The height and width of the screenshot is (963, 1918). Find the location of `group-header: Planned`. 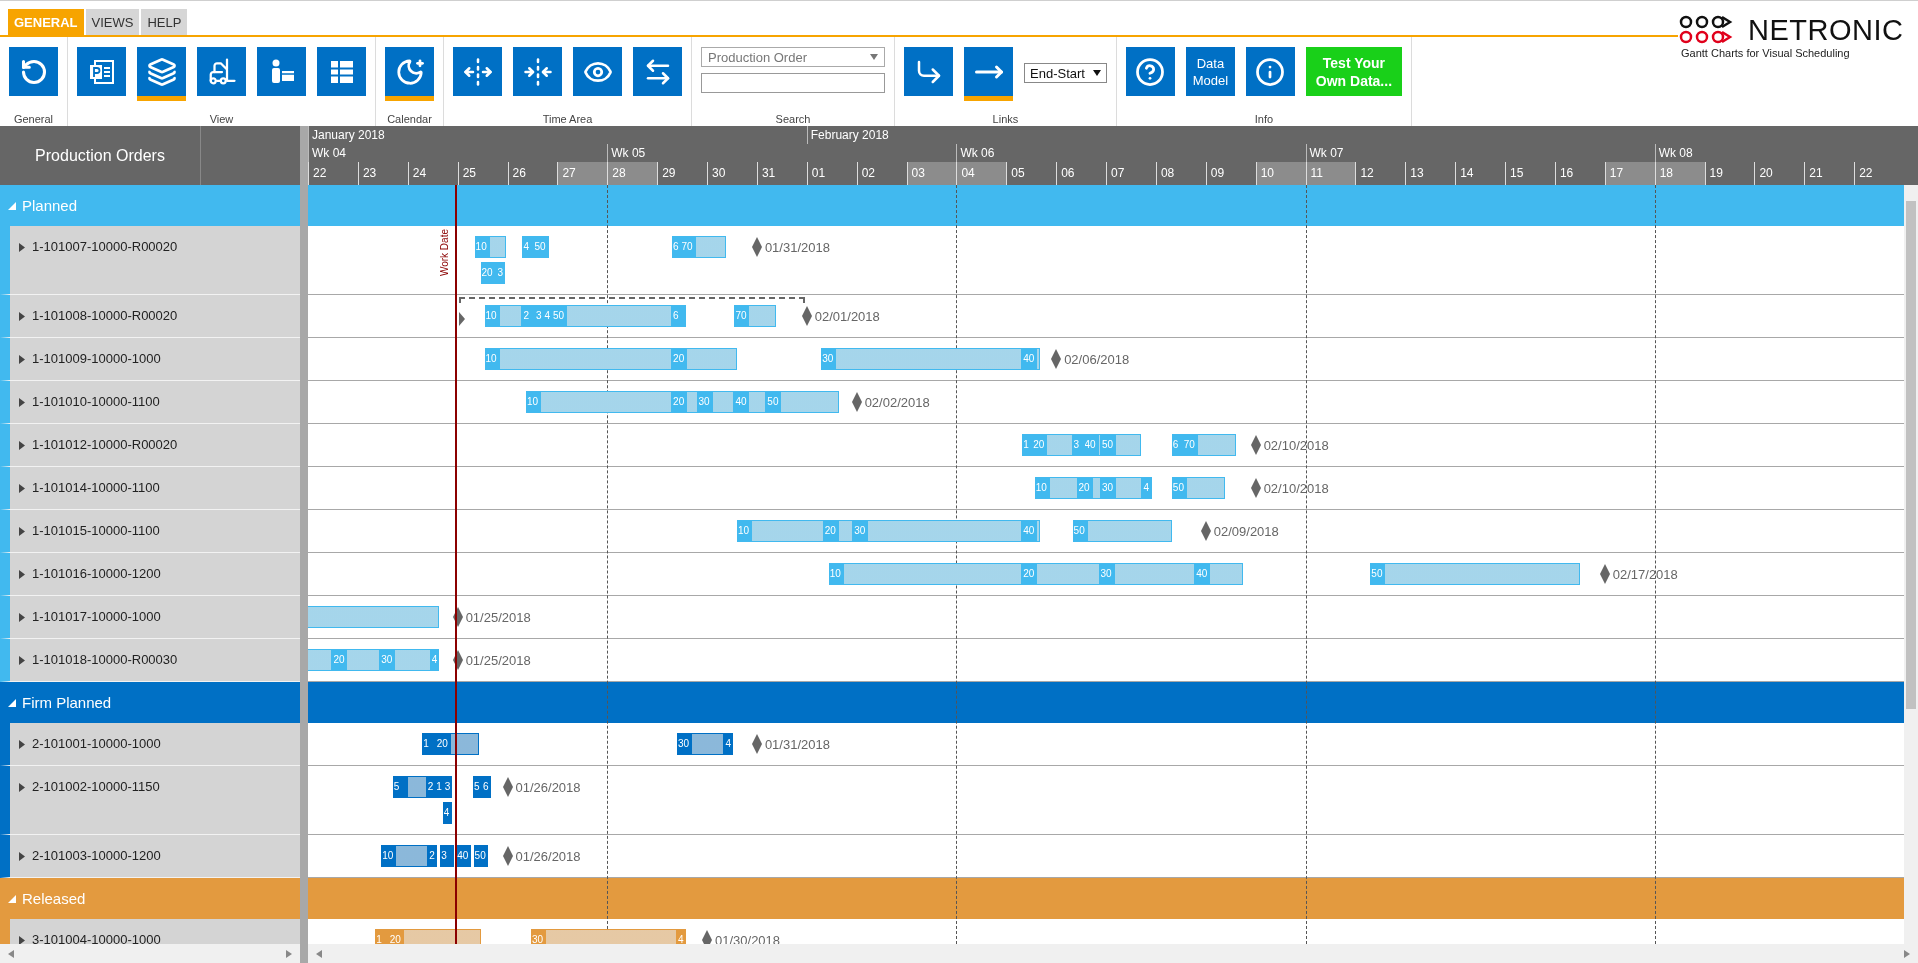

group-header: Planned is located at coordinates (150, 205).